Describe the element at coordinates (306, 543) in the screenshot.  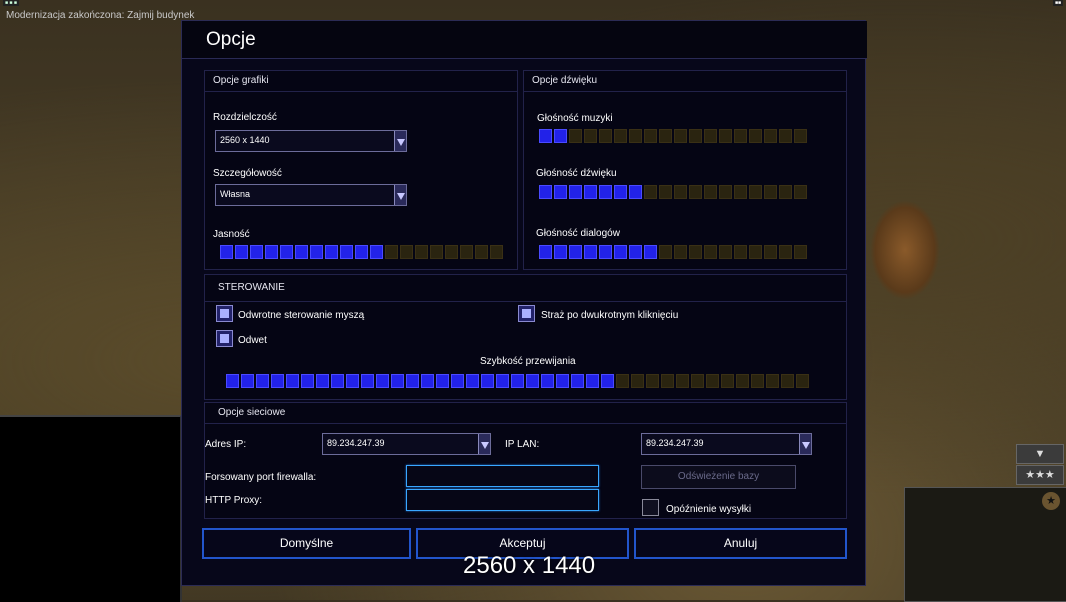
I see `defaults-button: Domyślne` at that location.